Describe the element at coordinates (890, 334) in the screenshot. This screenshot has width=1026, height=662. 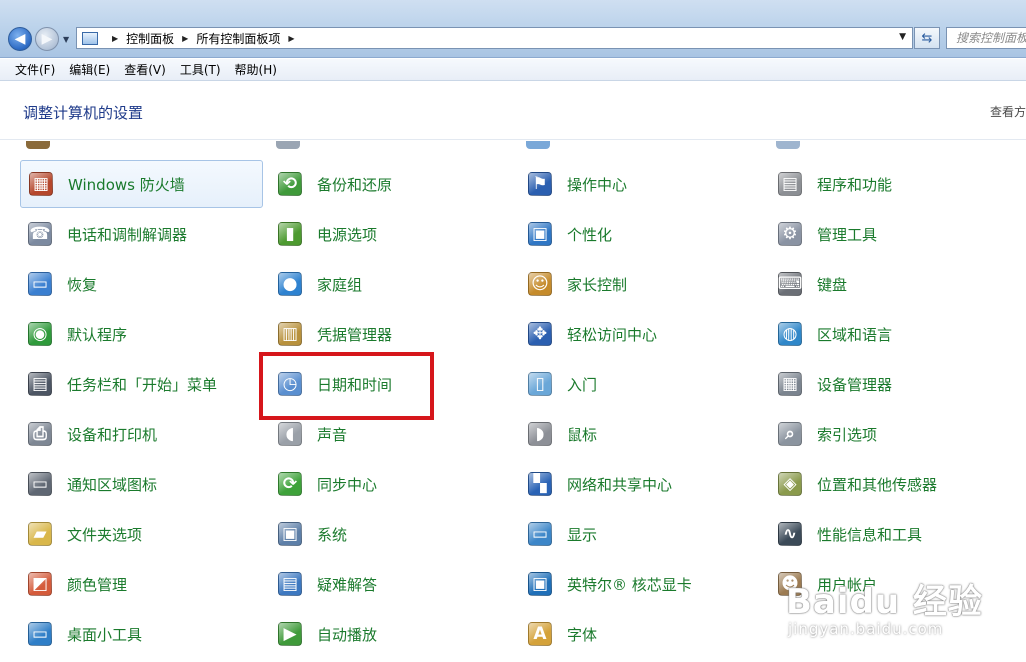
I see `control-panel-item: ◍ 区域和语言` at that location.